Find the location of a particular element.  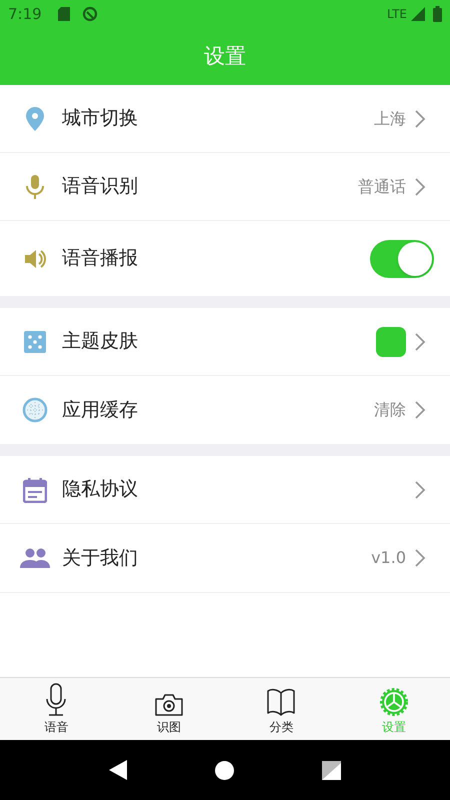

signal-icon is located at coordinates (418, 14).